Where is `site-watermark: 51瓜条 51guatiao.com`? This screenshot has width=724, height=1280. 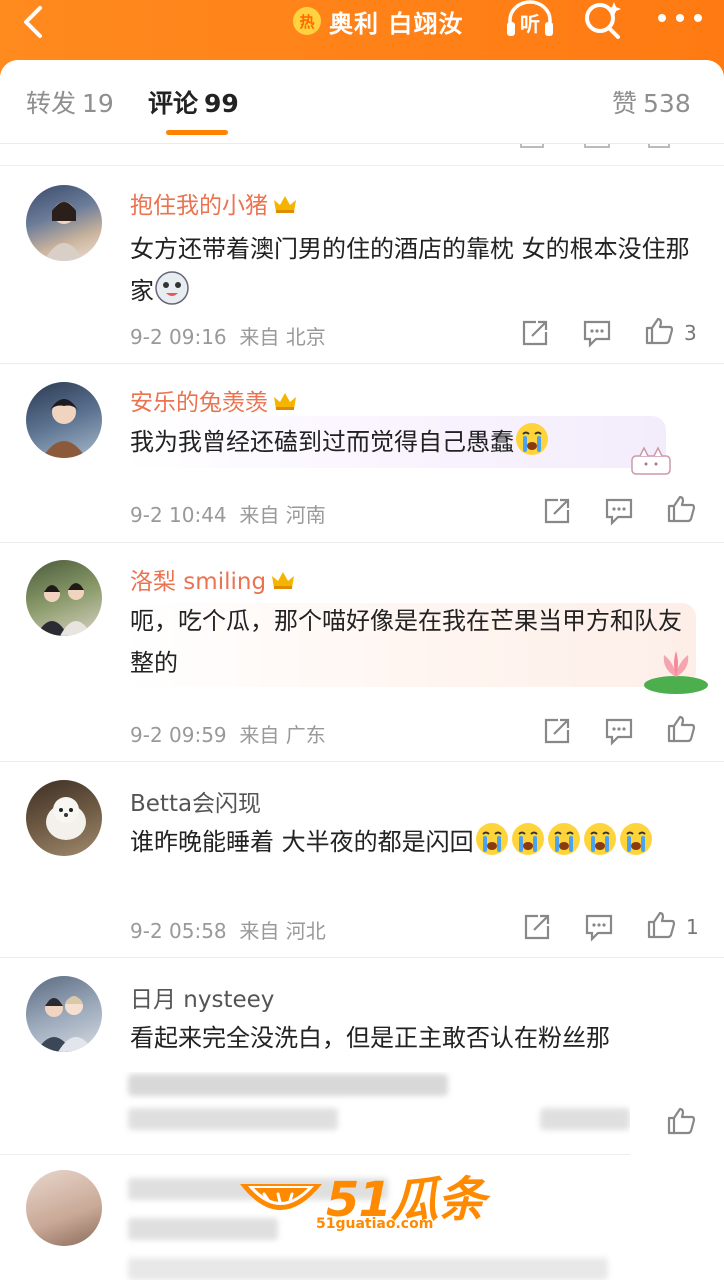 site-watermark: 51瓜条 51guatiao.com is located at coordinates (364, 1200).